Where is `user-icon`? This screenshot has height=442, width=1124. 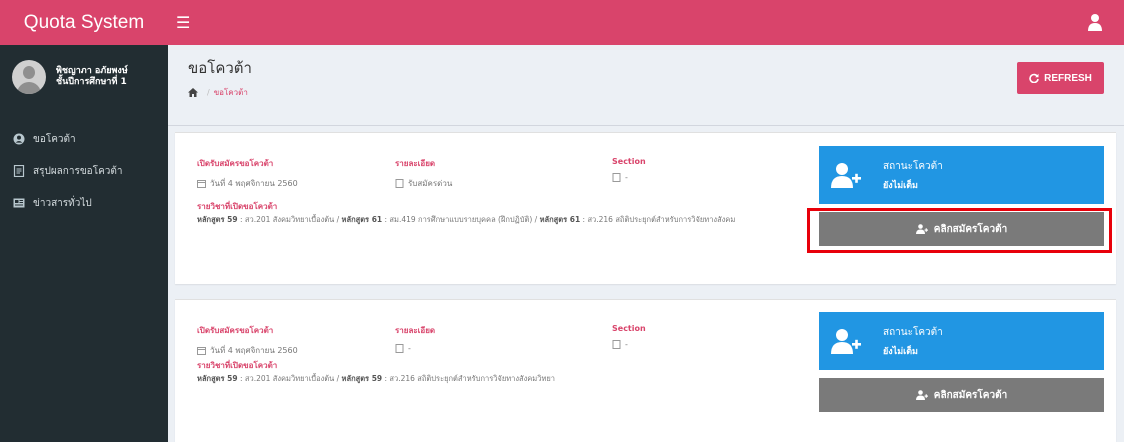
user-icon is located at coordinates (1095, 22).